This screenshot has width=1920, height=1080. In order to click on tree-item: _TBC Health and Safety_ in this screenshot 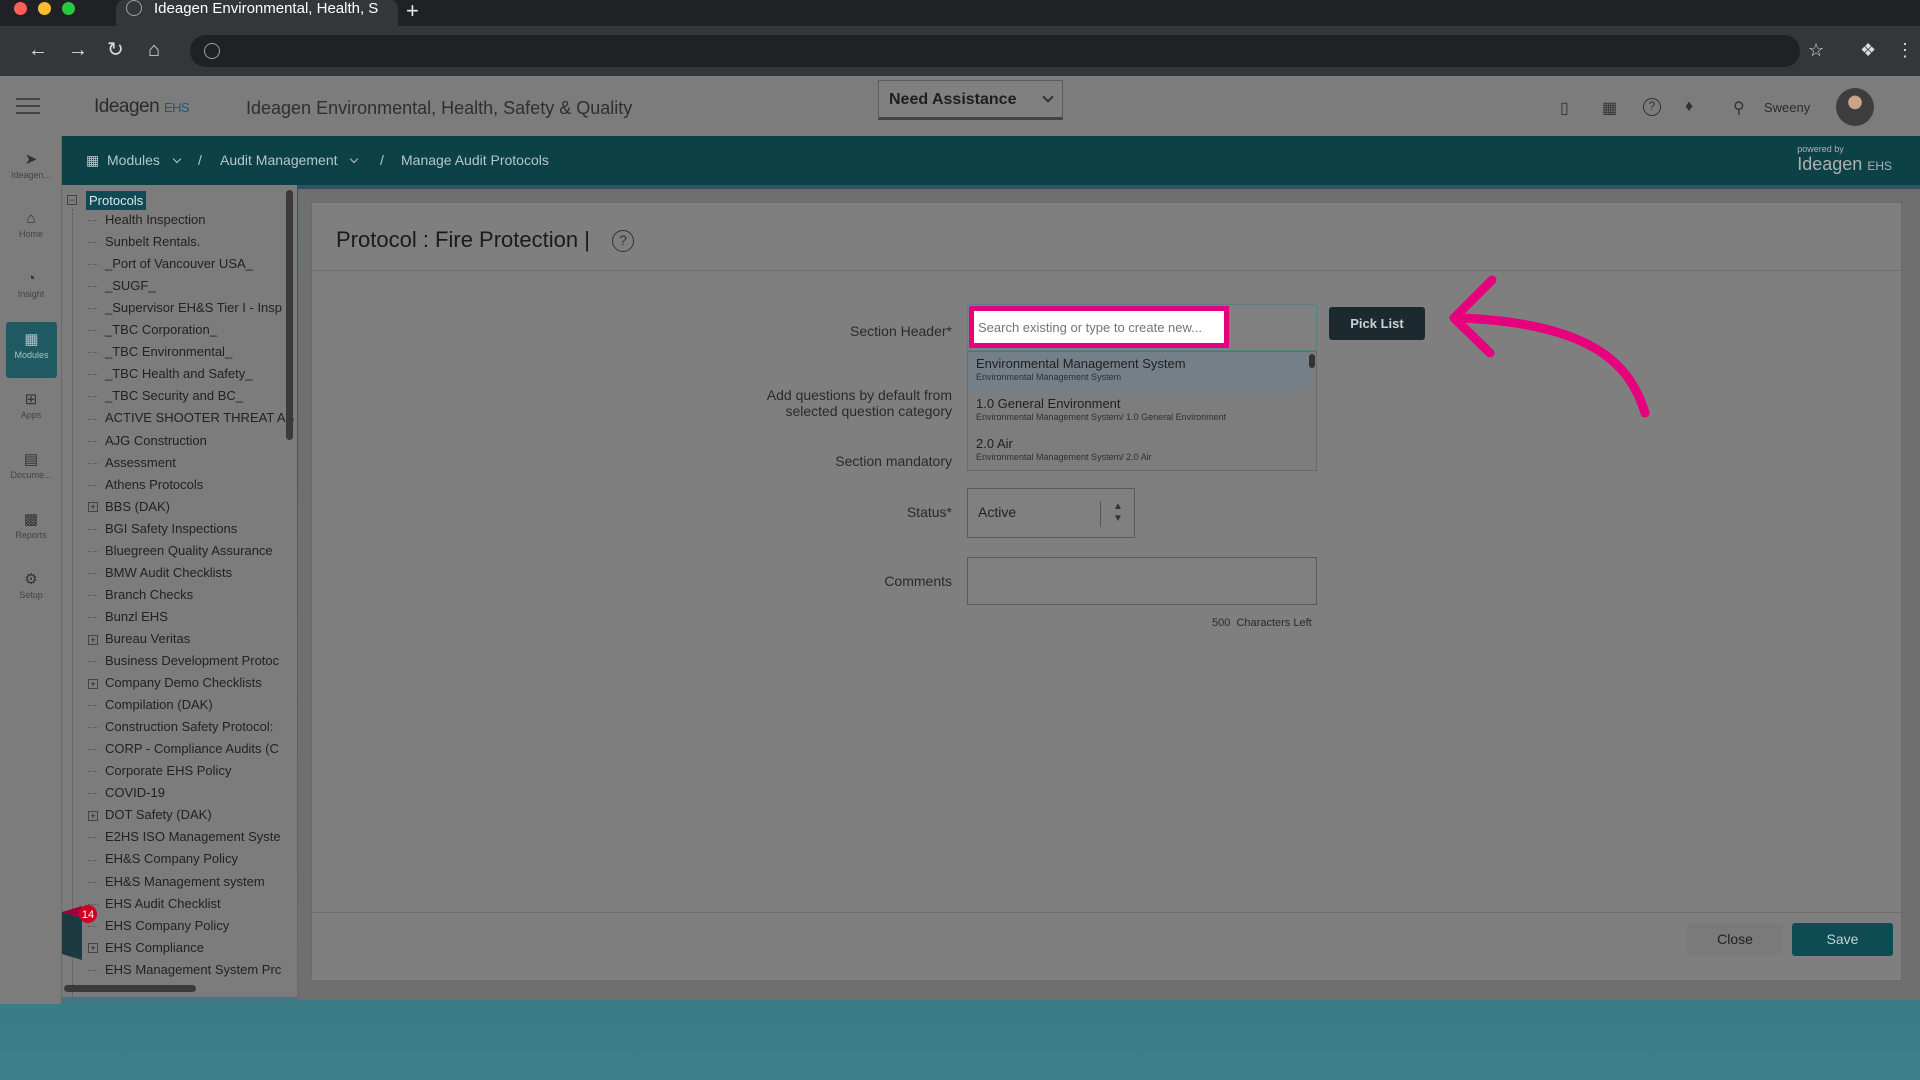, I will do `click(192, 377)`.